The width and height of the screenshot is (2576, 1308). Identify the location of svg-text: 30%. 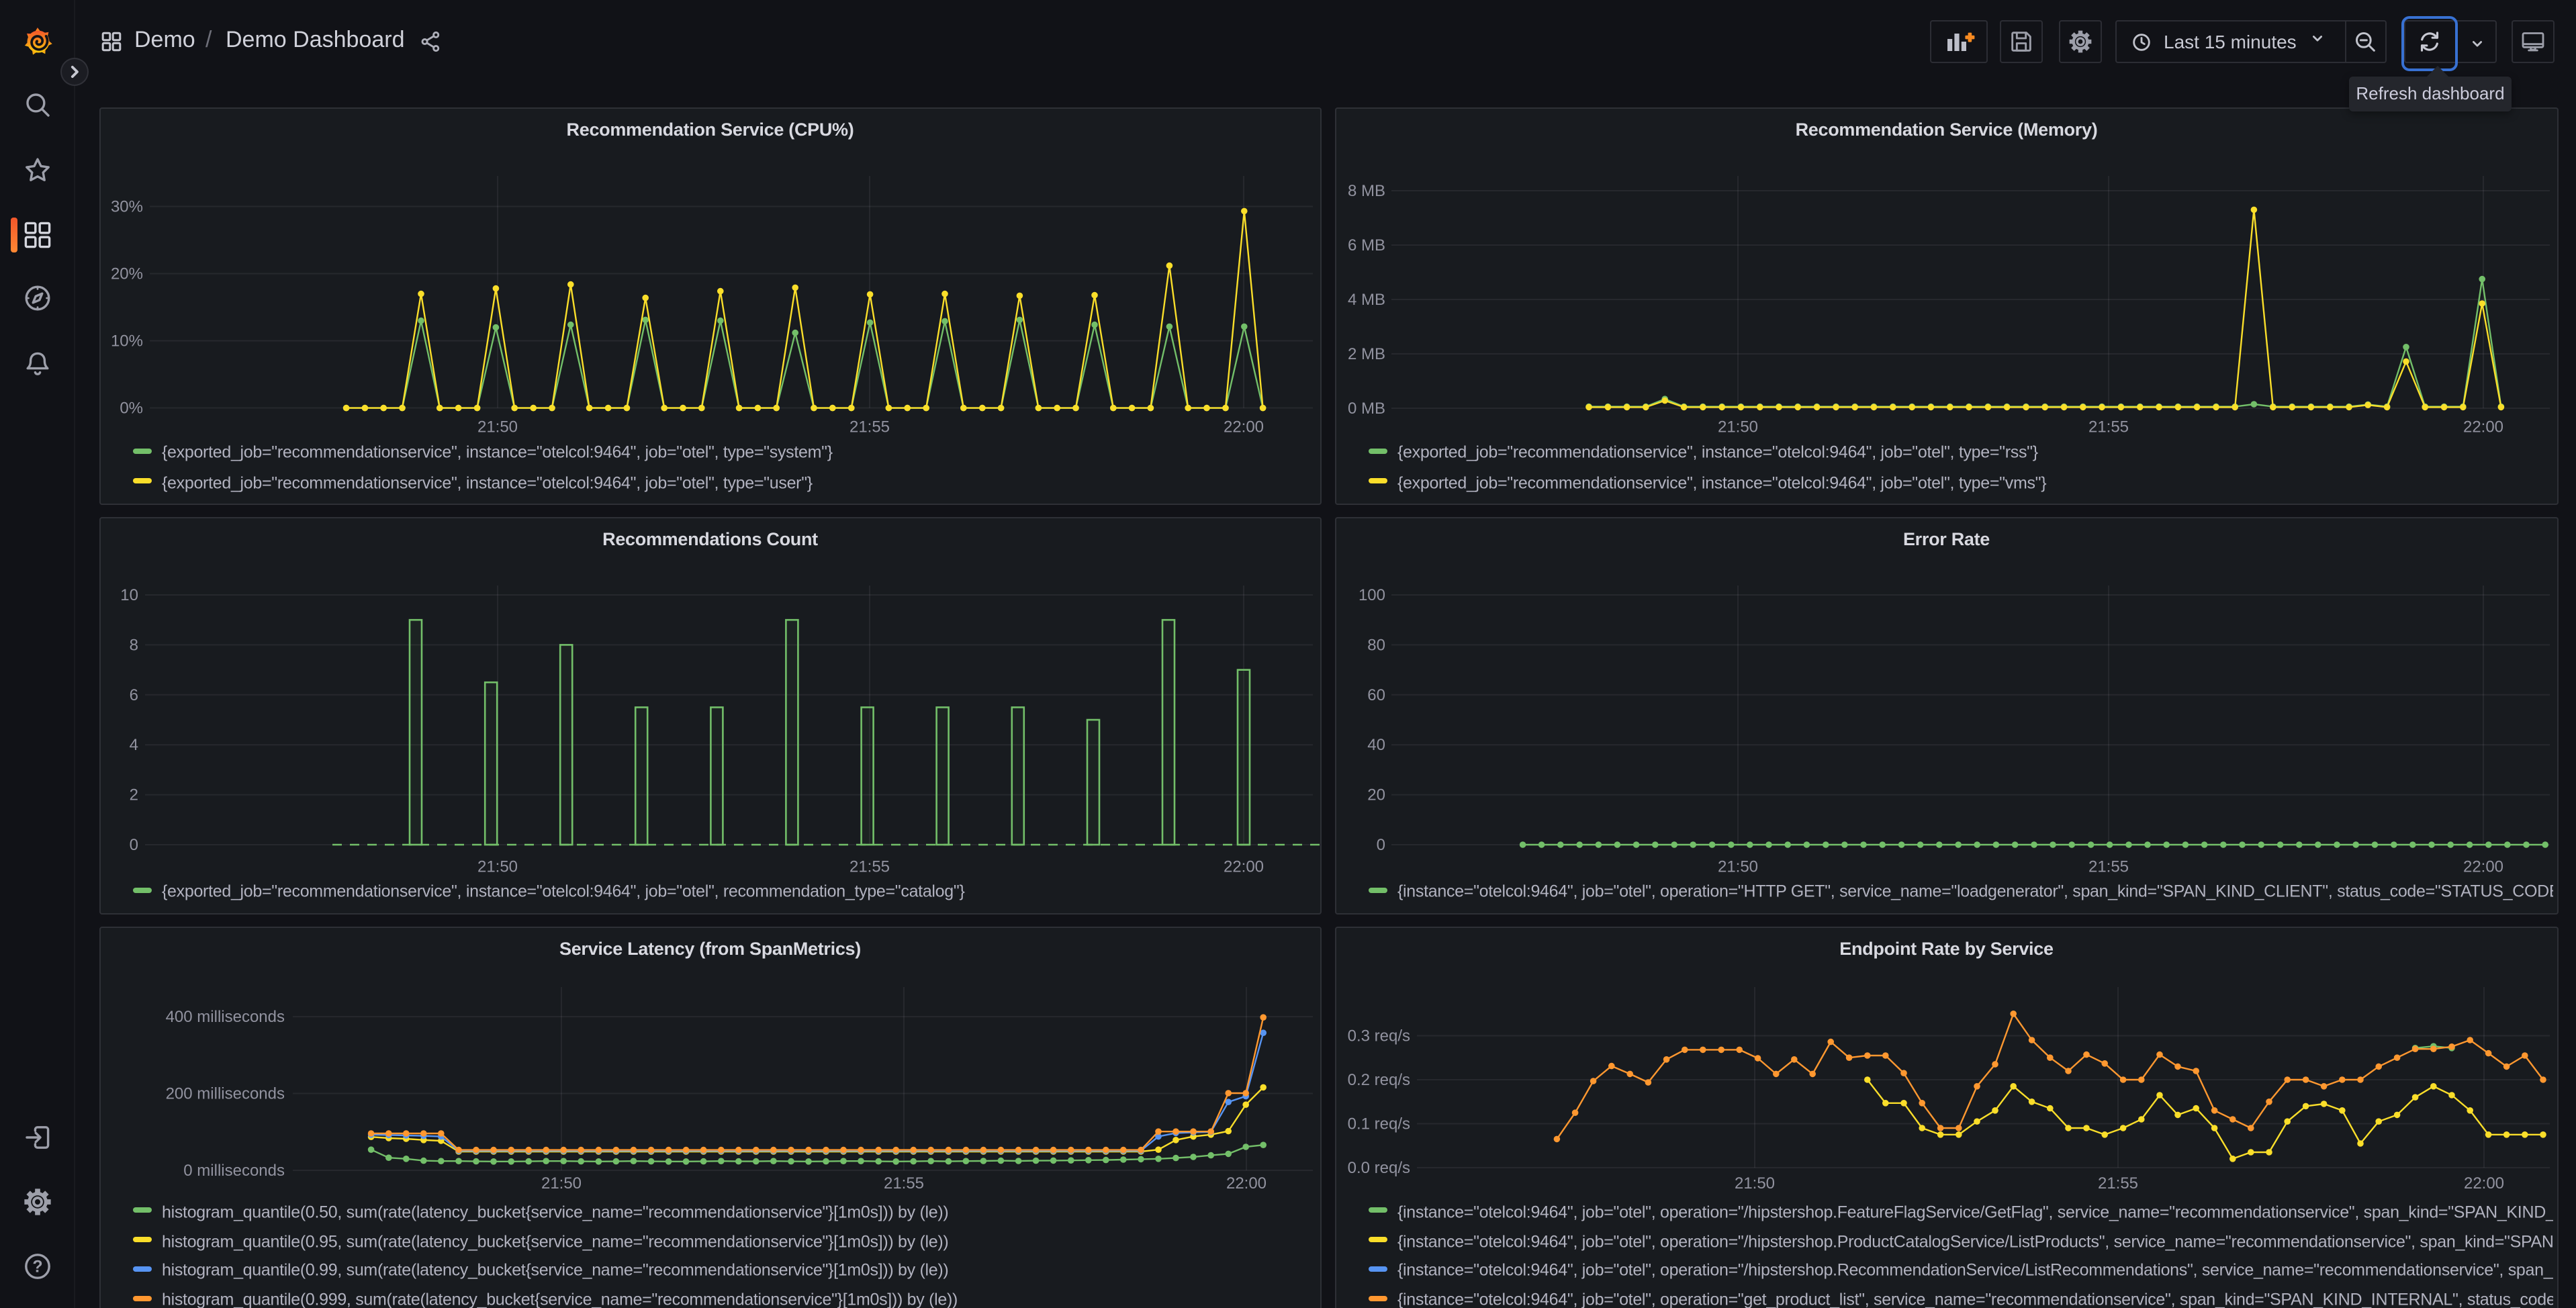
(126, 207).